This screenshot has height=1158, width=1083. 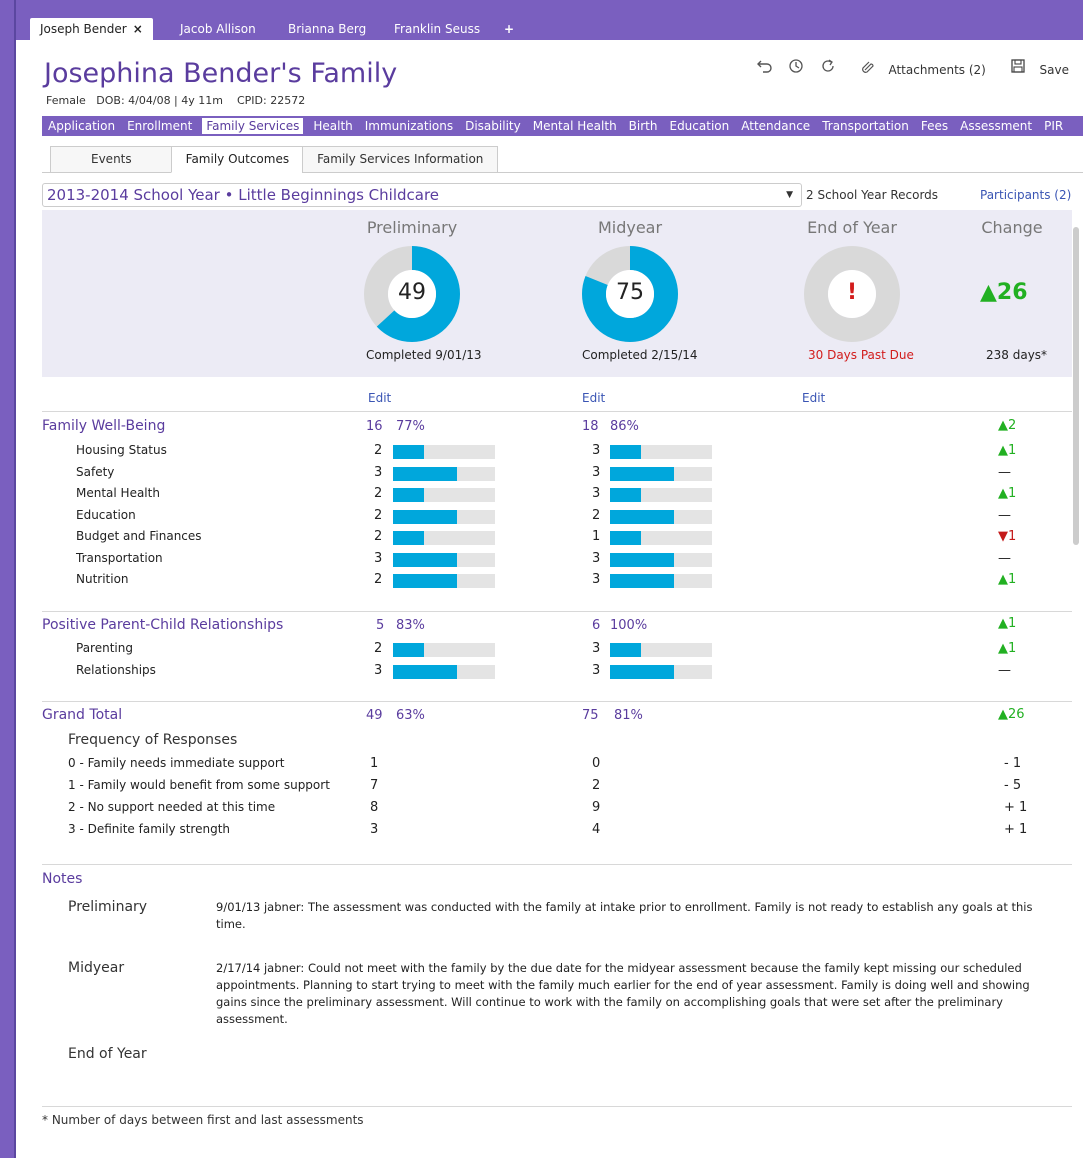 What do you see at coordinates (237, 159) in the screenshot?
I see `tab-family-outcomes: Family Outcomes` at bounding box center [237, 159].